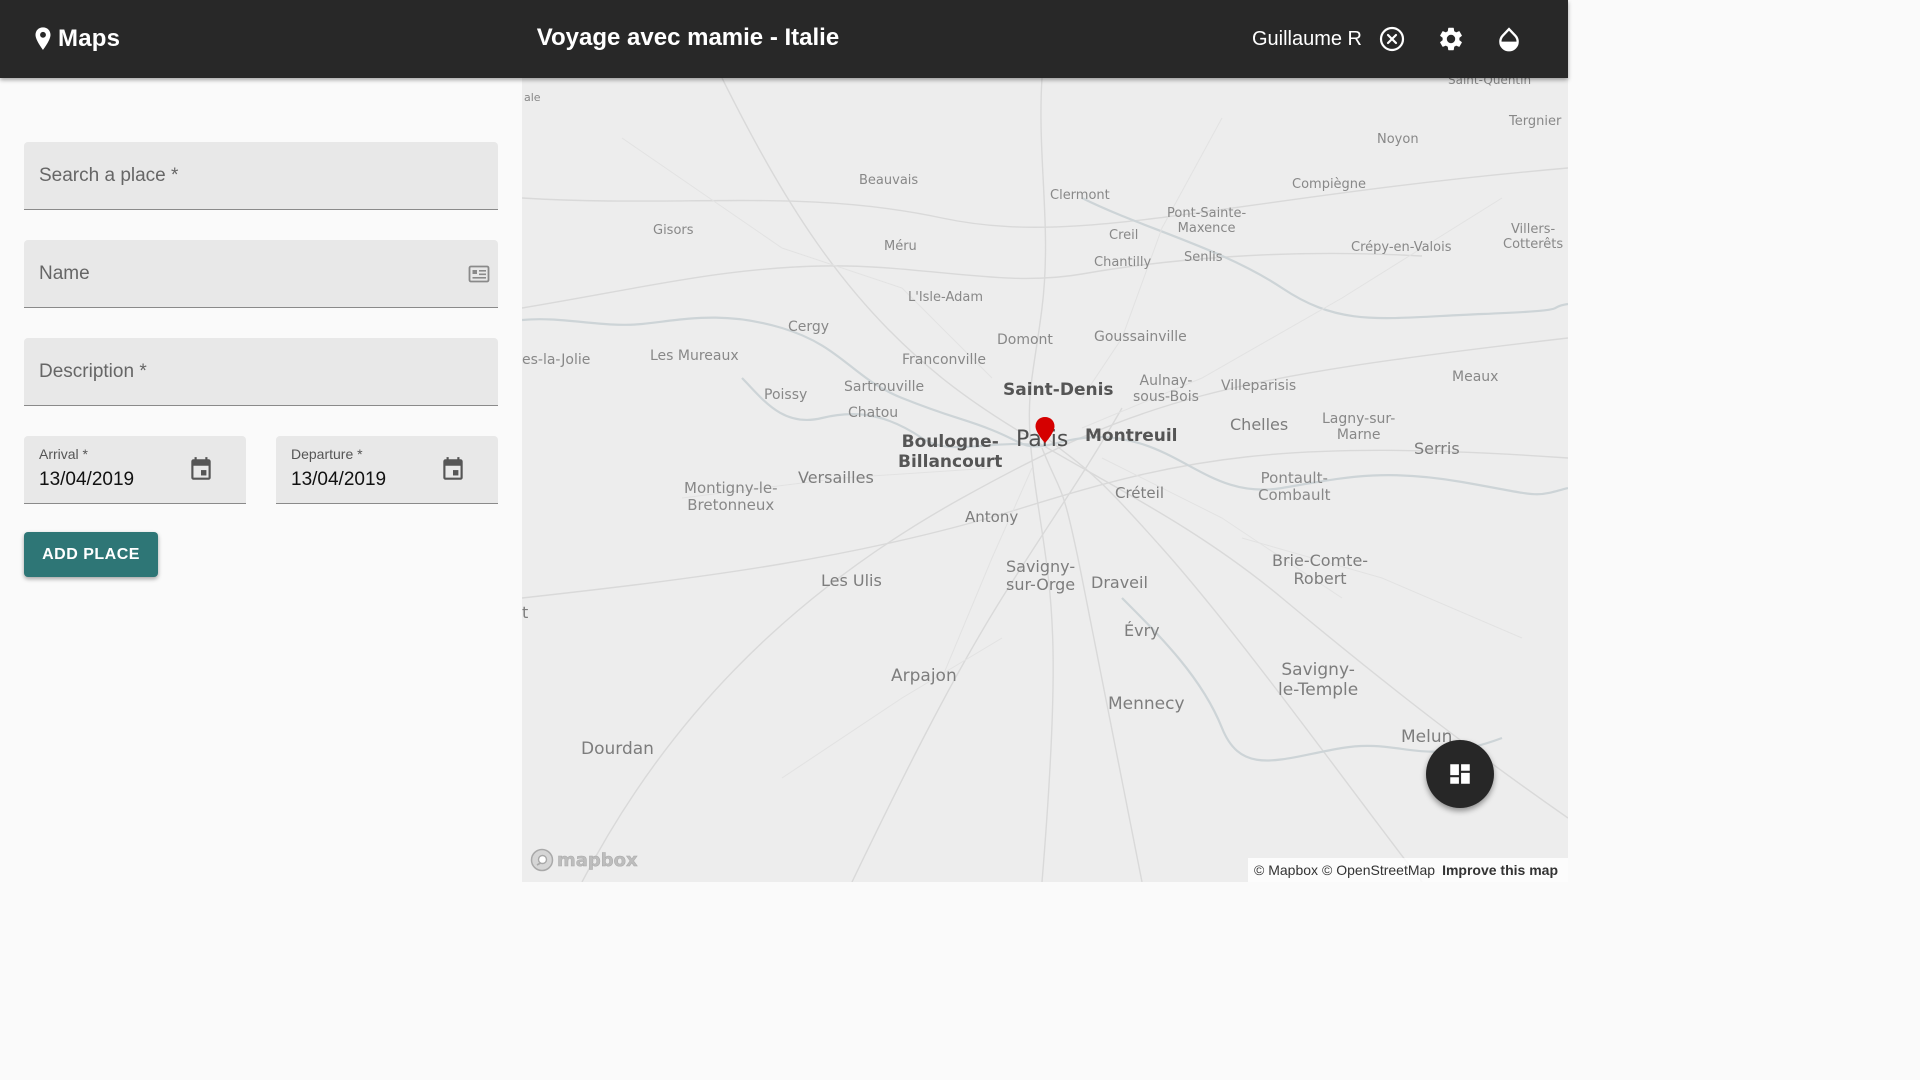 This screenshot has height=1080, width=1920. What do you see at coordinates (1401, 247) in the screenshot?
I see `map-label: Crépy-en-Valois` at bounding box center [1401, 247].